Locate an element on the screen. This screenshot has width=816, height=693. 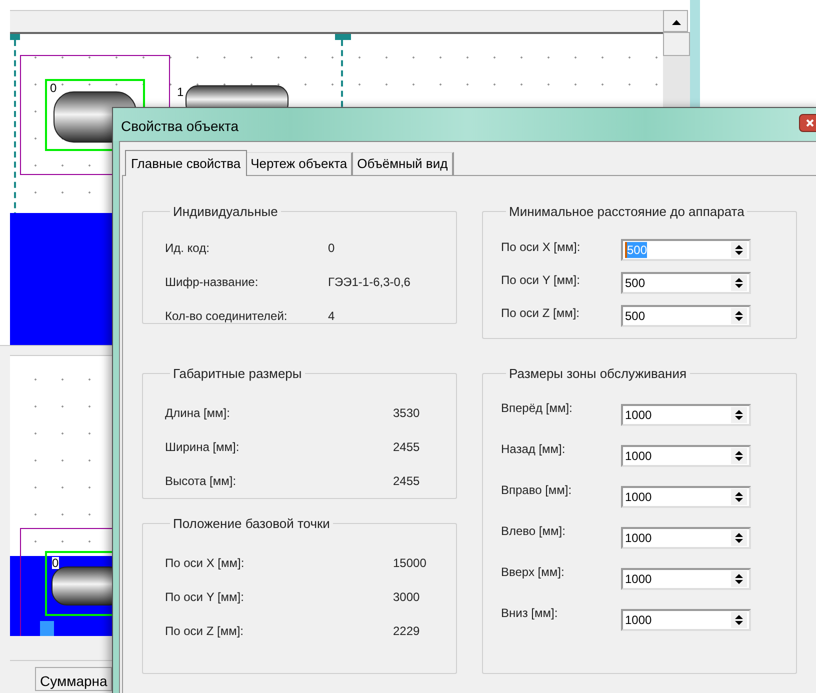
tab: Объёмный вид is located at coordinates (403, 163).